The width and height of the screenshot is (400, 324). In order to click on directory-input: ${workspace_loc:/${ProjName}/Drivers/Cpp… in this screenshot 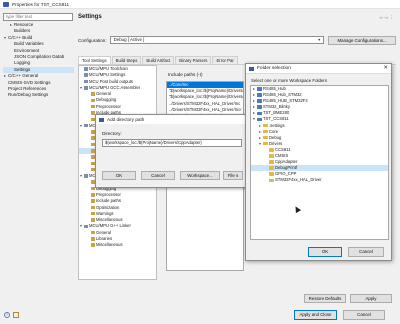, I will do `click(172, 143)`.